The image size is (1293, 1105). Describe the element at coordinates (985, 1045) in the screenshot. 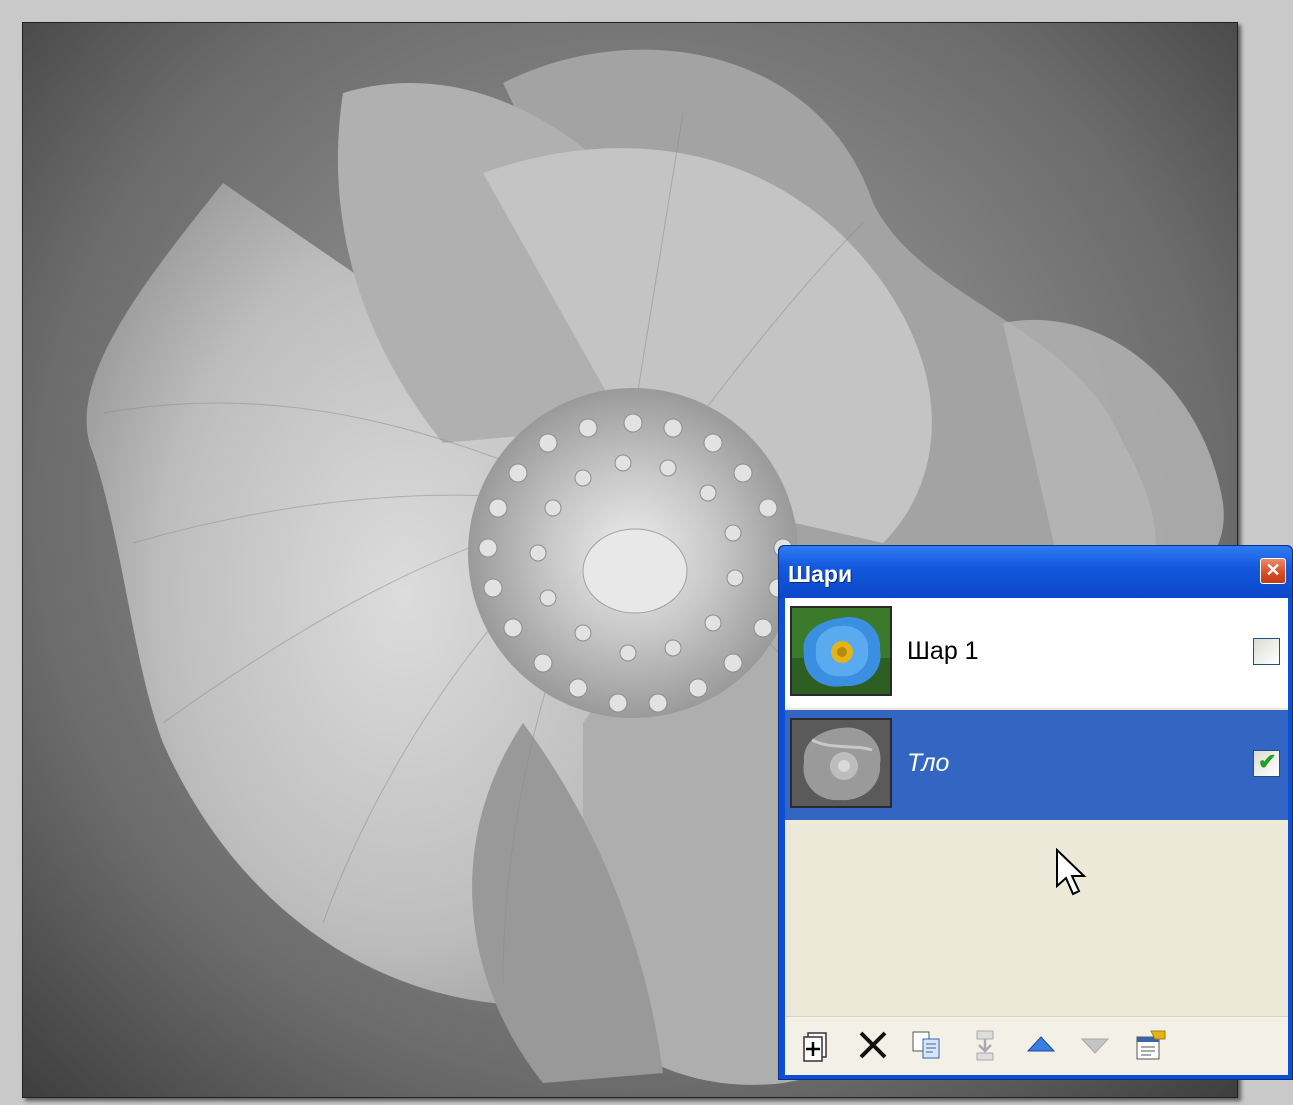

I see `merge-layer-down-icon` at that location.